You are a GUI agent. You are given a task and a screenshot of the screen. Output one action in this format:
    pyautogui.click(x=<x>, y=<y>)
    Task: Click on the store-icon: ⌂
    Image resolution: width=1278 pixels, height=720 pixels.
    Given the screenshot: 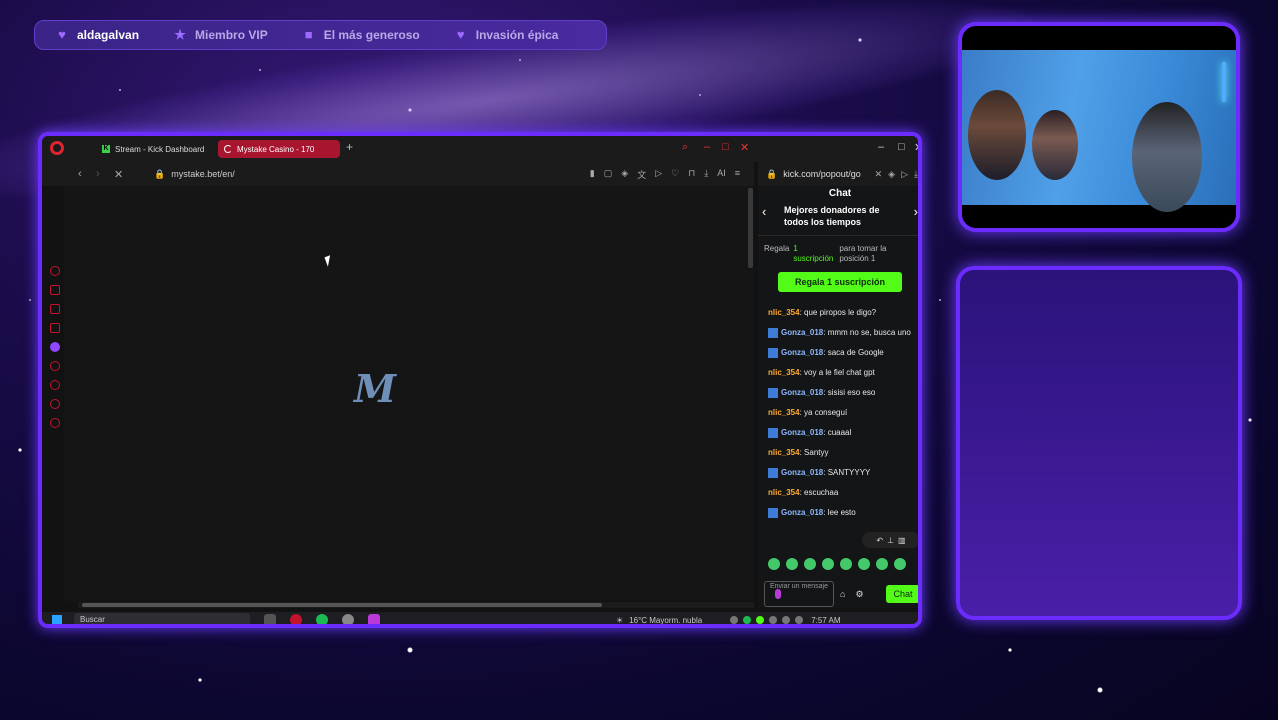 What is the action you would take?
    pyautogui.click(x=842, y=594)
    